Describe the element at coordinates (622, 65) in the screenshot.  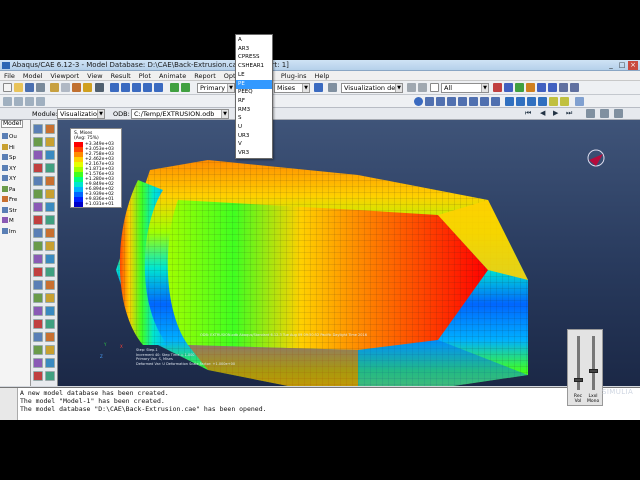
I see `maximize-button: □` at that location.